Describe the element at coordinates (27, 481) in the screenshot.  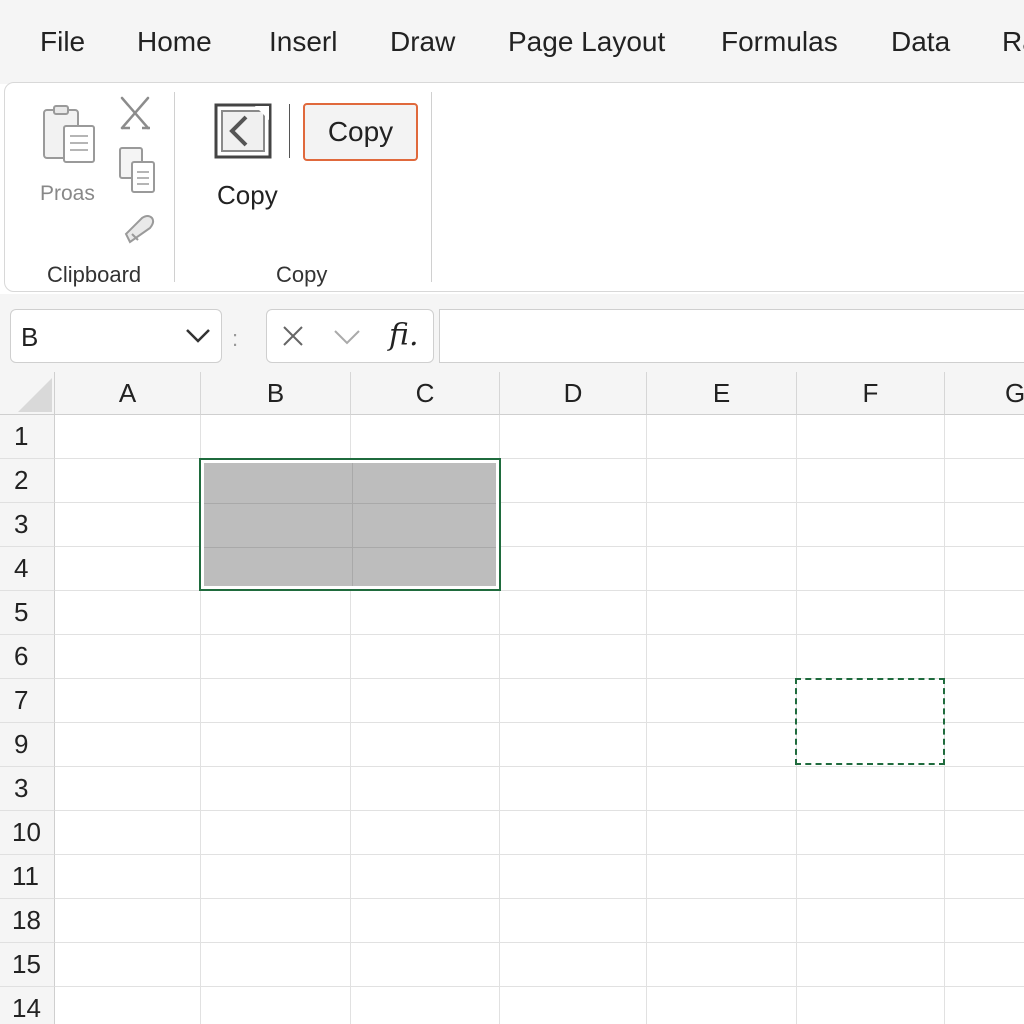
I see `row-header: 2` at that location.